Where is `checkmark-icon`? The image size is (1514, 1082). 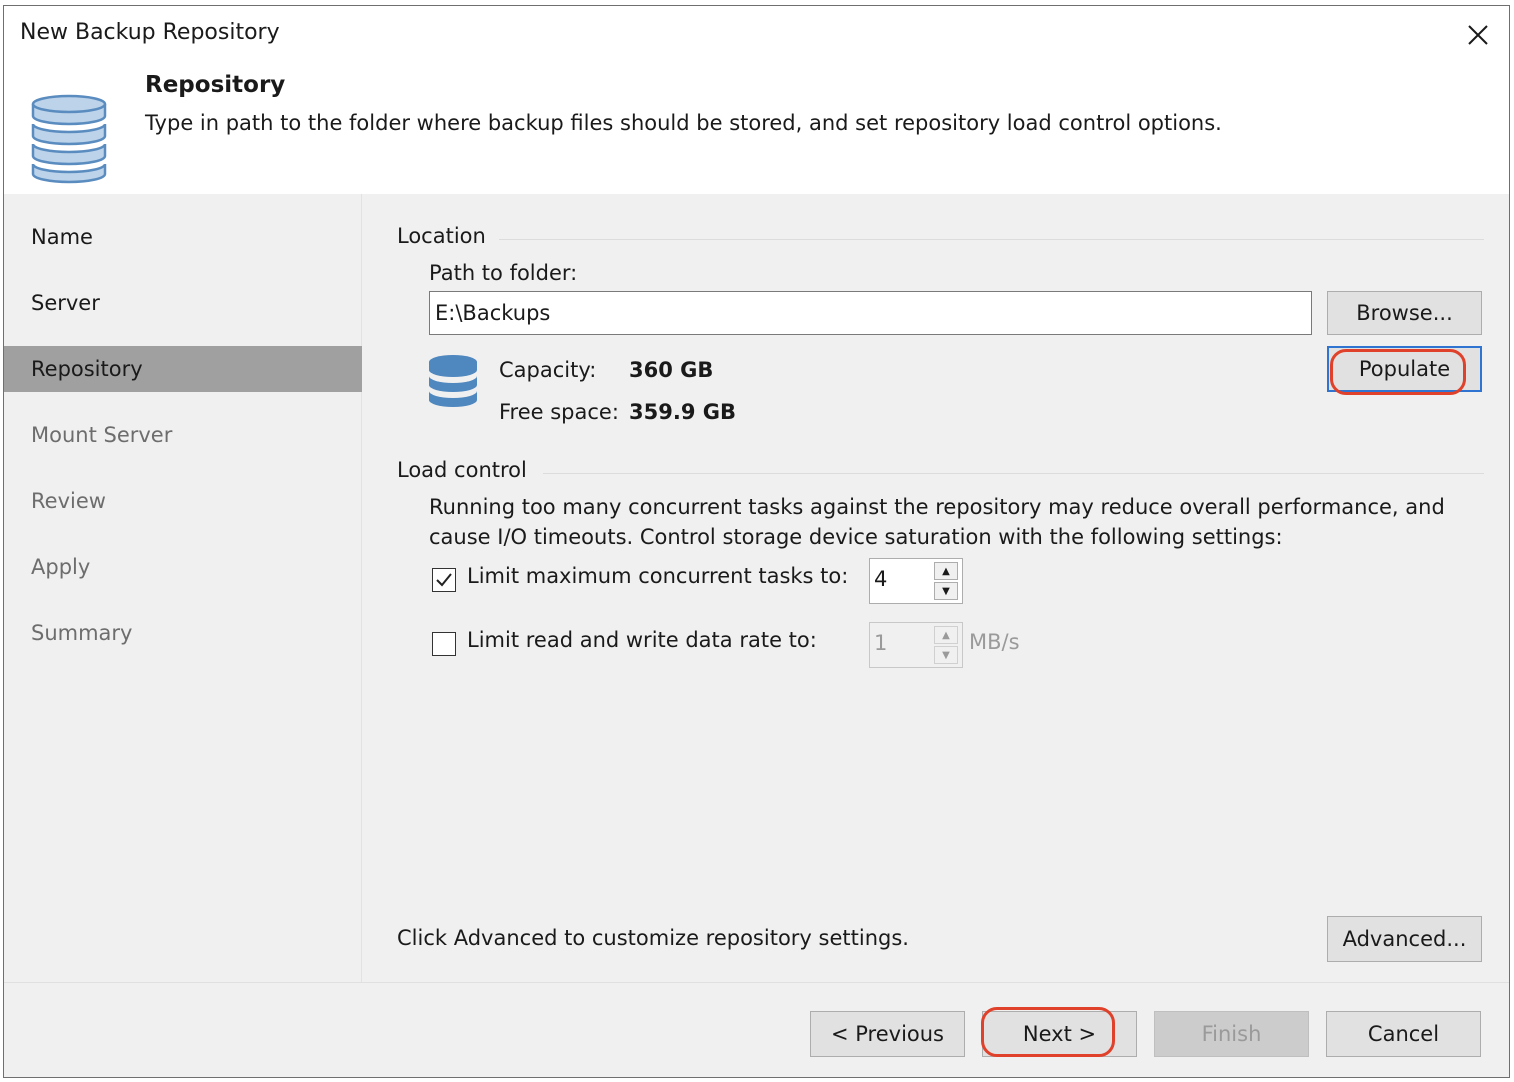
checkmark-icon is located at coordinates (444, 580).